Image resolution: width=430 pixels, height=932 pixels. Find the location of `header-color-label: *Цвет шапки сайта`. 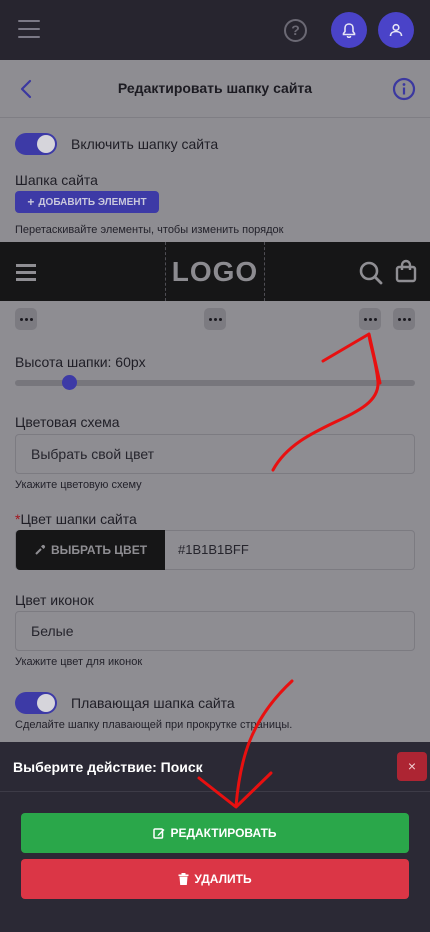

header-color-label: *Цвет шапки сайта is located at coordinates (76, 519).